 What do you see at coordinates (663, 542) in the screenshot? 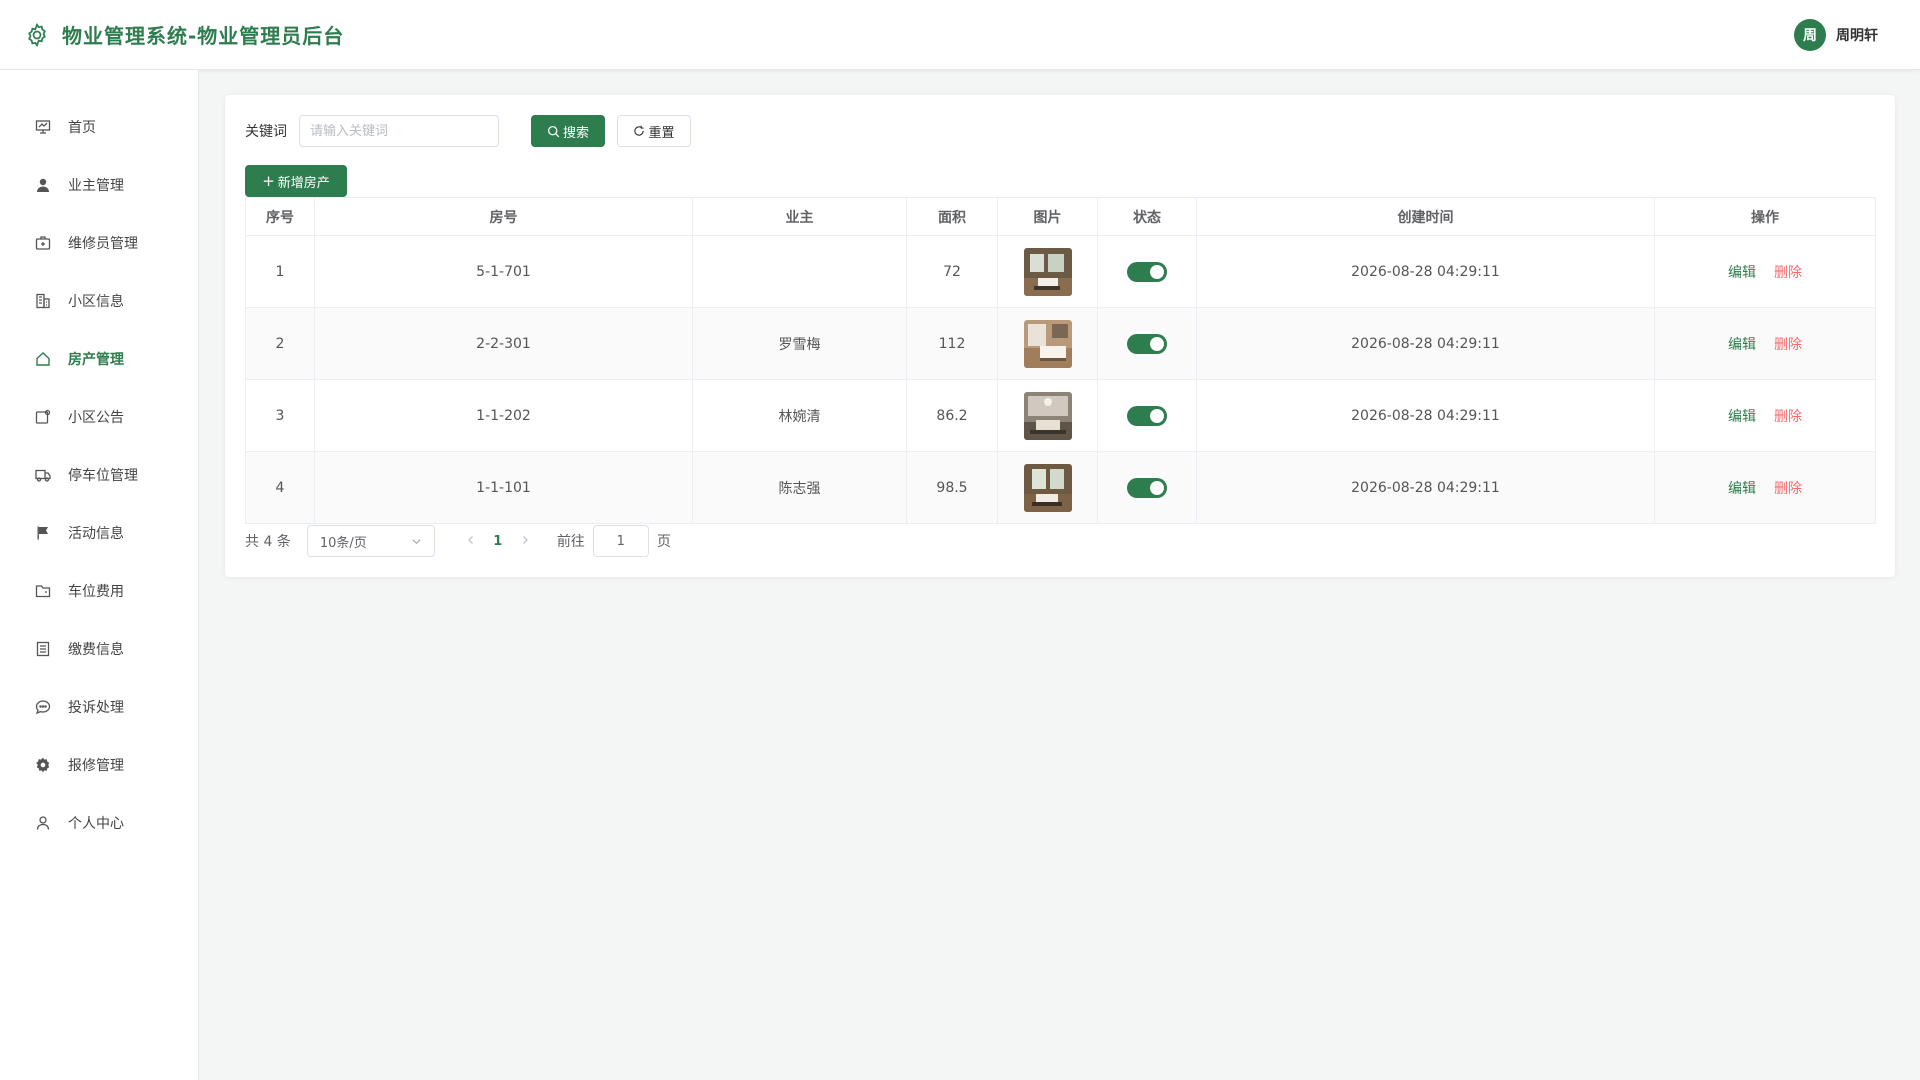
I see `page-suffix: 页` at bounding box center [663, 542].